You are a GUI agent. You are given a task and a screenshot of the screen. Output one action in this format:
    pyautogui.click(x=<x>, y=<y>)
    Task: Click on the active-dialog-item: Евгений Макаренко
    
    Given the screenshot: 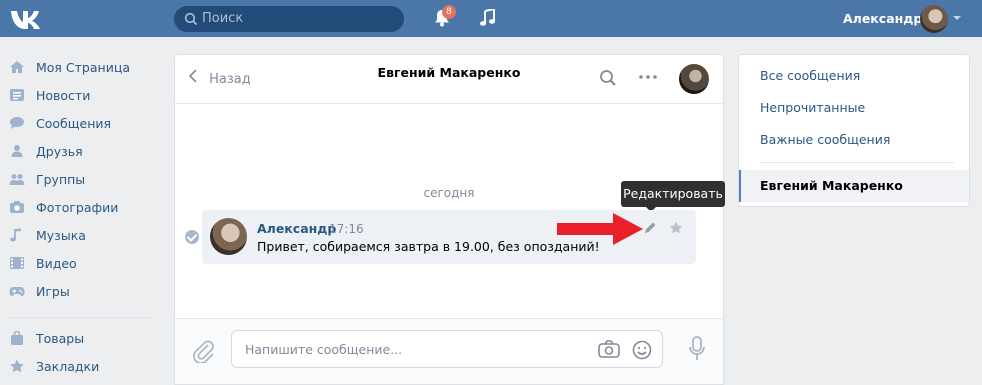 What is the action you would take?
    pyautogui.click(x=854, y=186)
    